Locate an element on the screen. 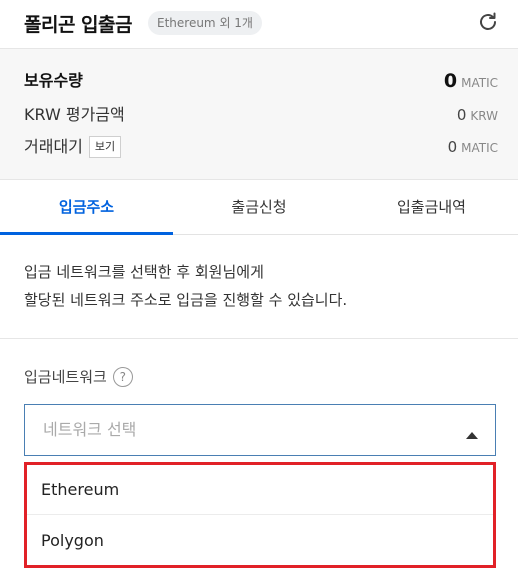  network-label-row: 입금네트워크? is located at coordinates (78, 377).